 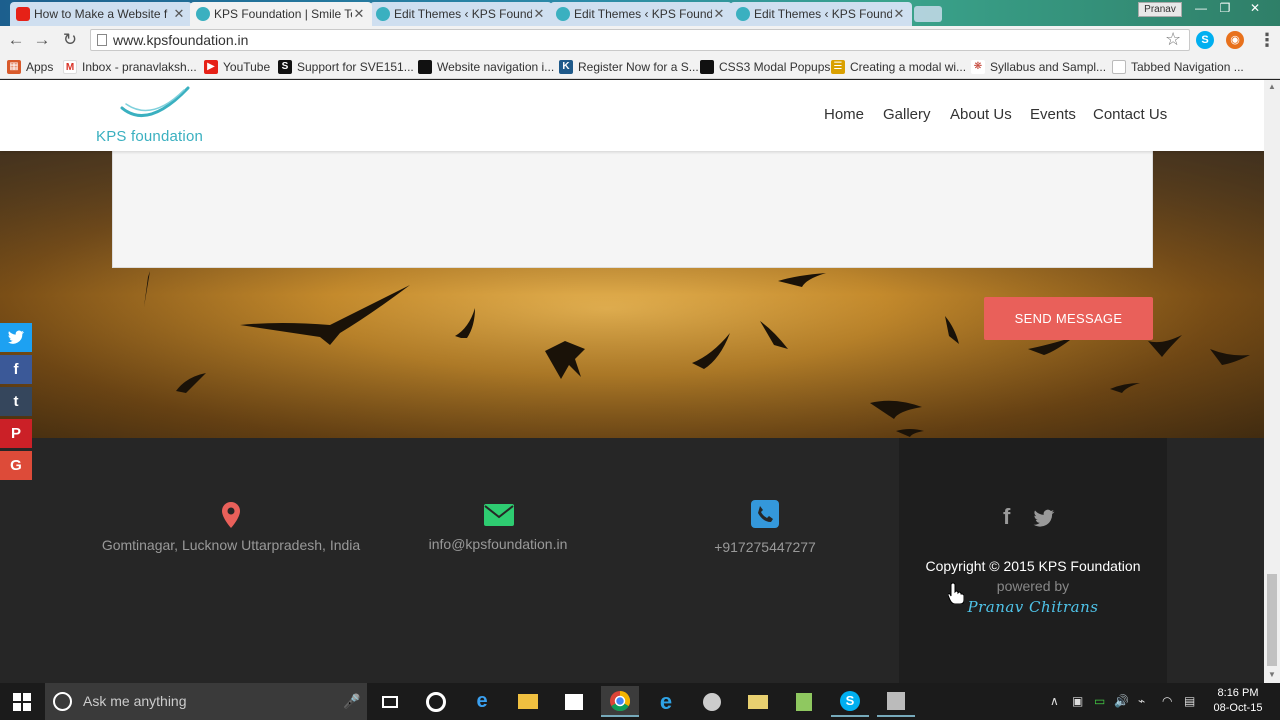 I want to click on task-view-icon, so click(x=390, y=701).